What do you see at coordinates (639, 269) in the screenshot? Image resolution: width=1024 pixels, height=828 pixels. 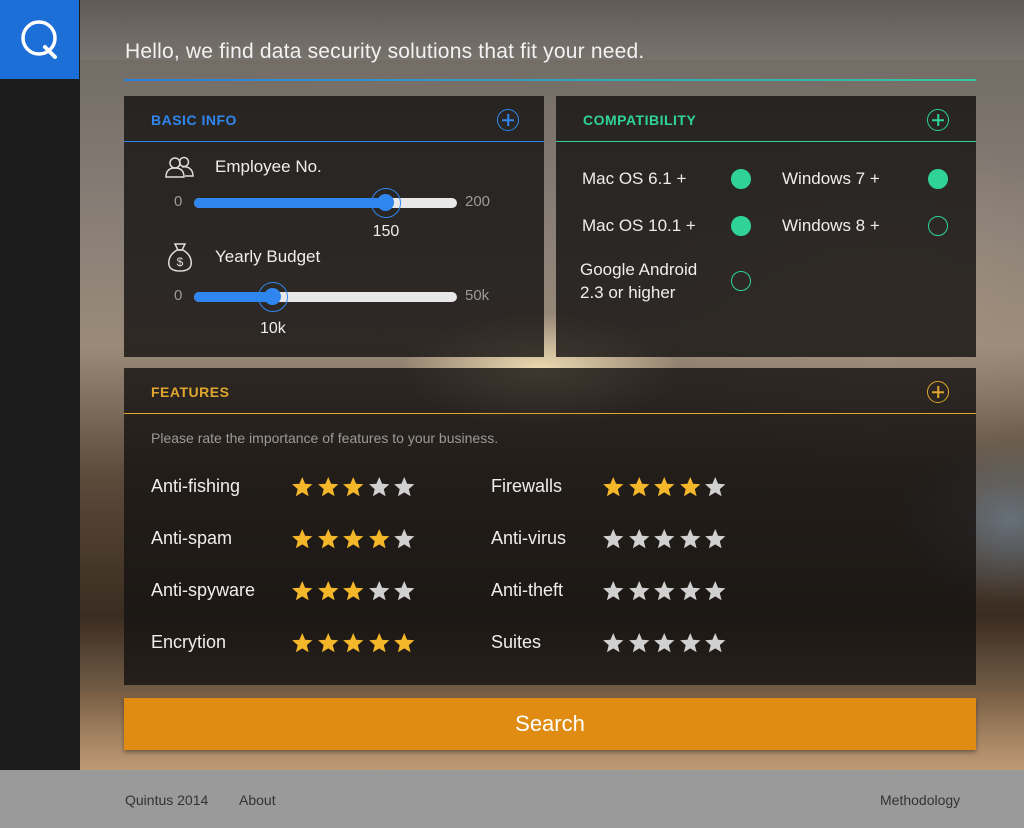 I see `os-label-android-line1: Google Android` at bounding box center [639, 269].